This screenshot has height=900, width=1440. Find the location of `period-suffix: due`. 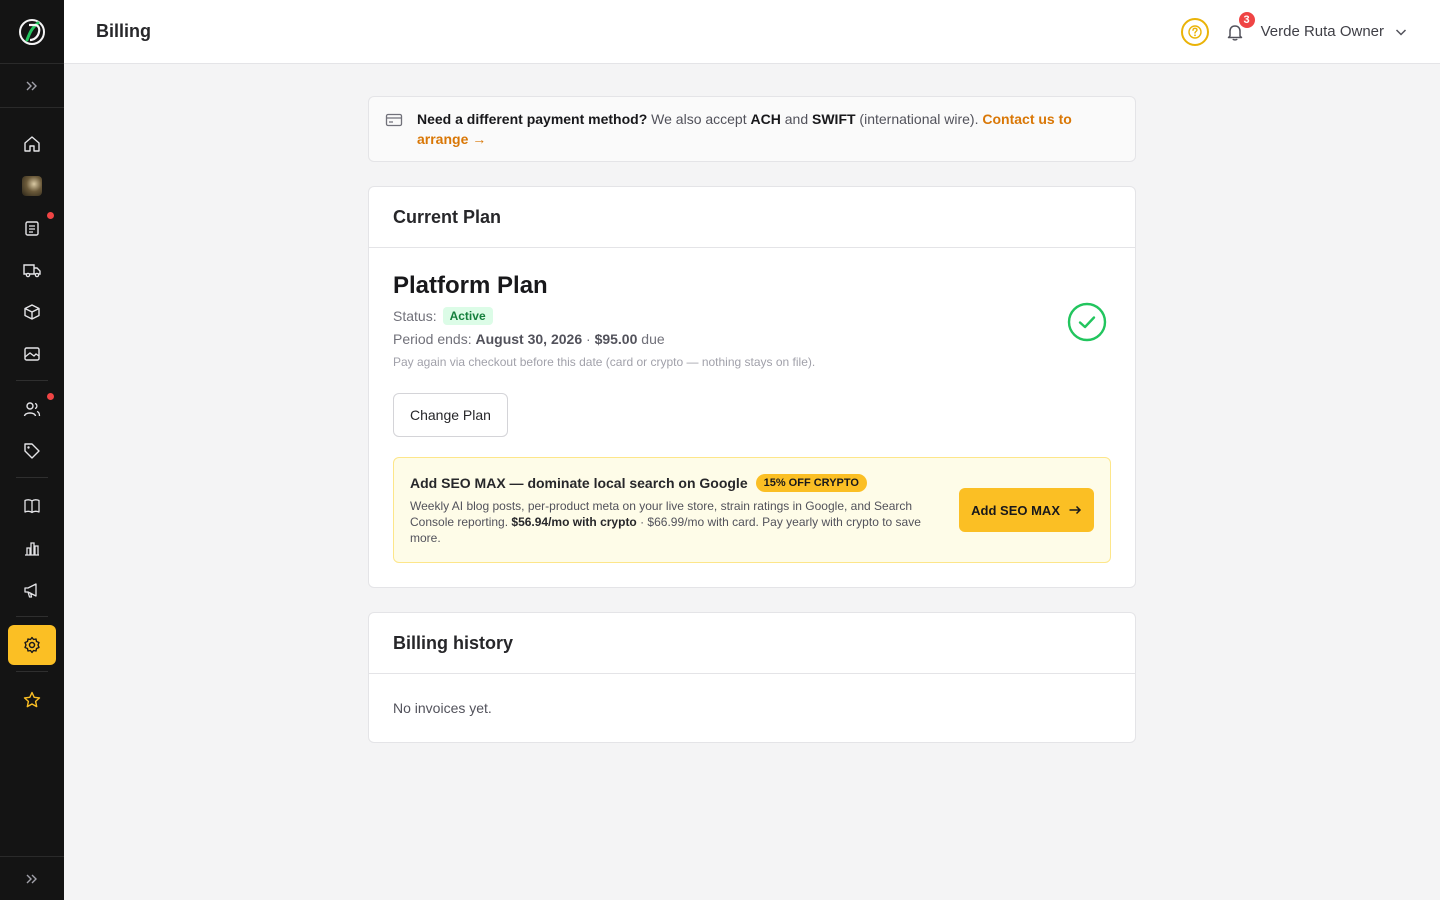

period-suffix: due is located at coordinates (651, 339).